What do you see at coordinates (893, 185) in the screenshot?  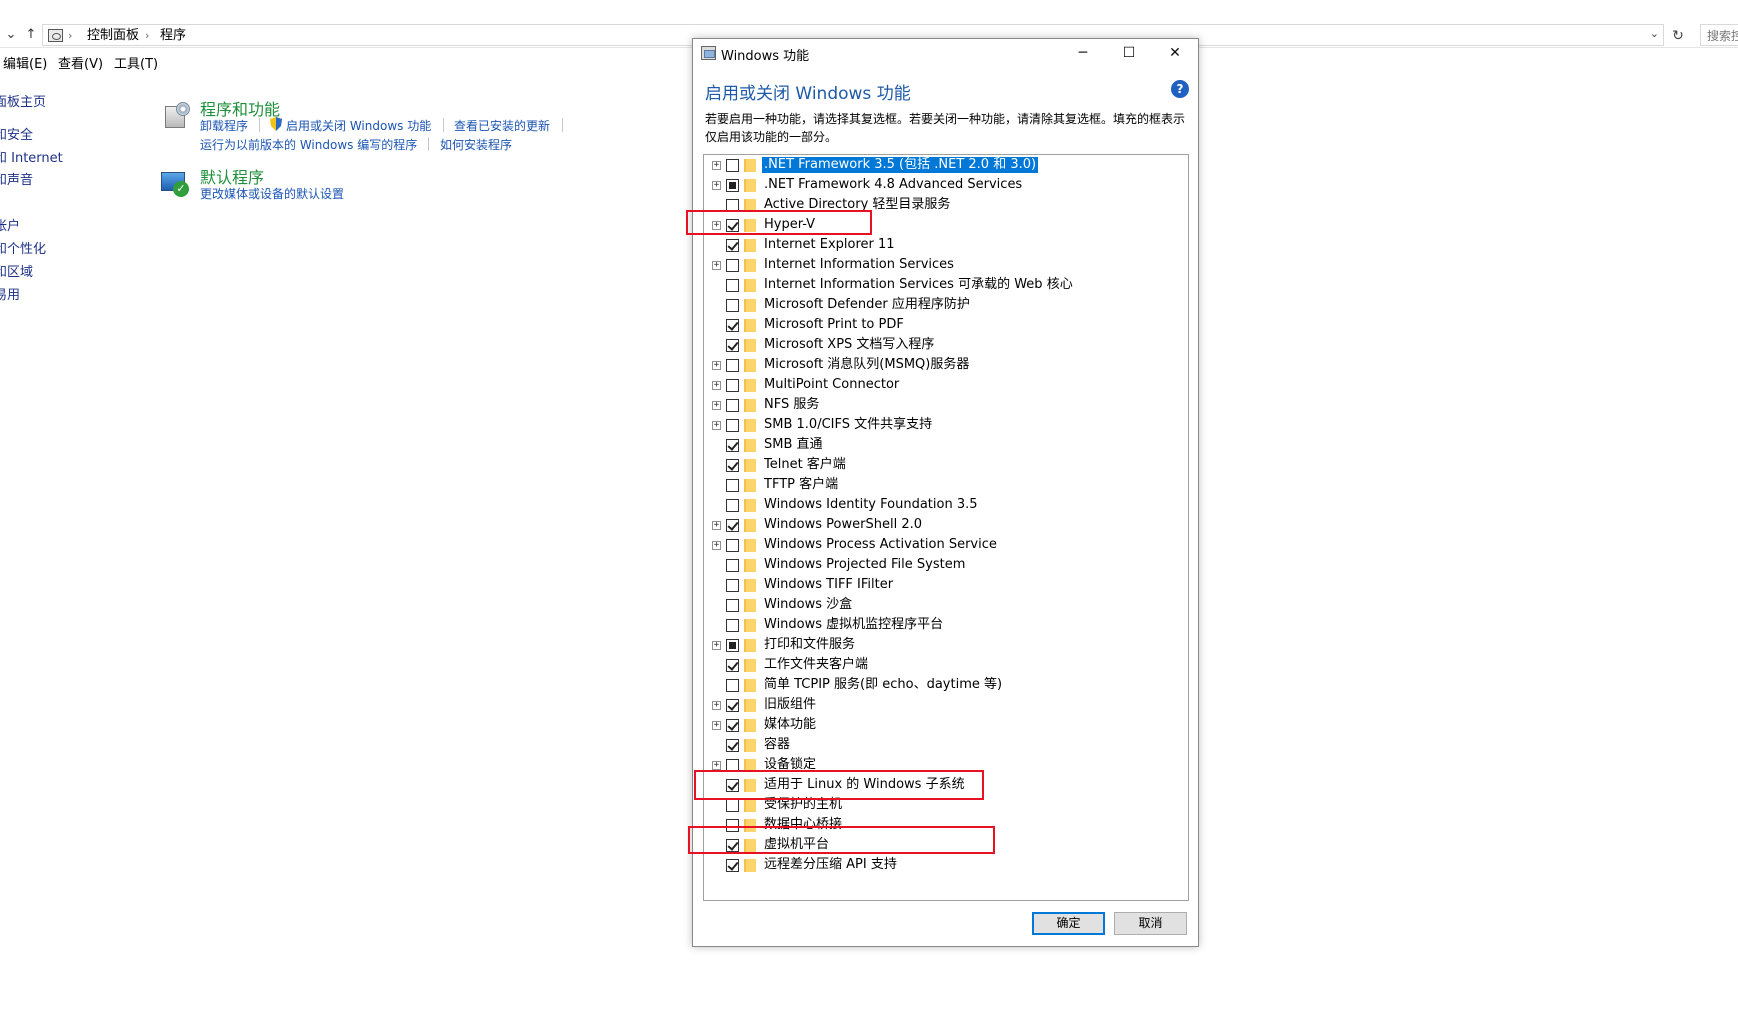 I see `feature-label: .NET Framework 4.8 Advanced Services` at bounding box center [893, 185].